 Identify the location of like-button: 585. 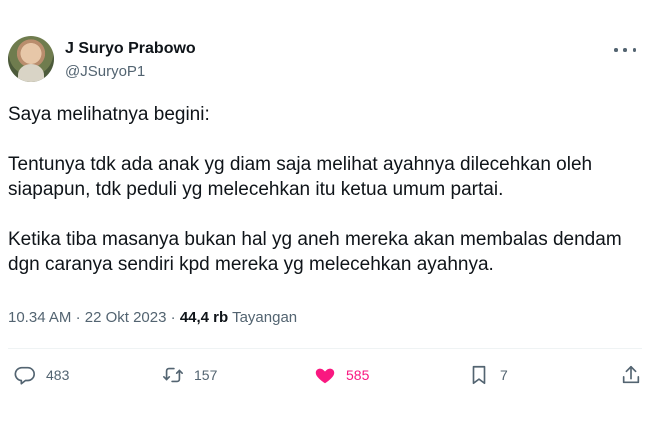
(341, 375).